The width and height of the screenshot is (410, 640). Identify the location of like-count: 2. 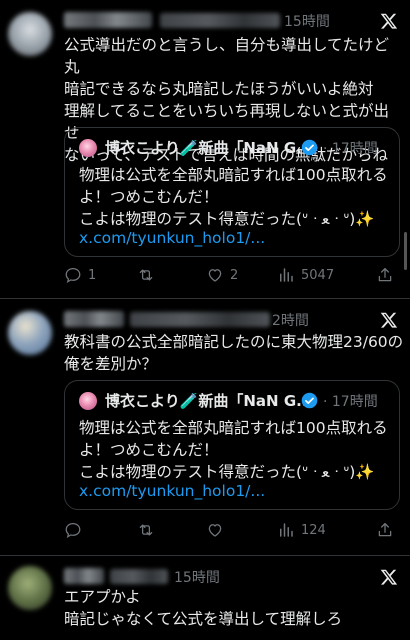
(234, 275).